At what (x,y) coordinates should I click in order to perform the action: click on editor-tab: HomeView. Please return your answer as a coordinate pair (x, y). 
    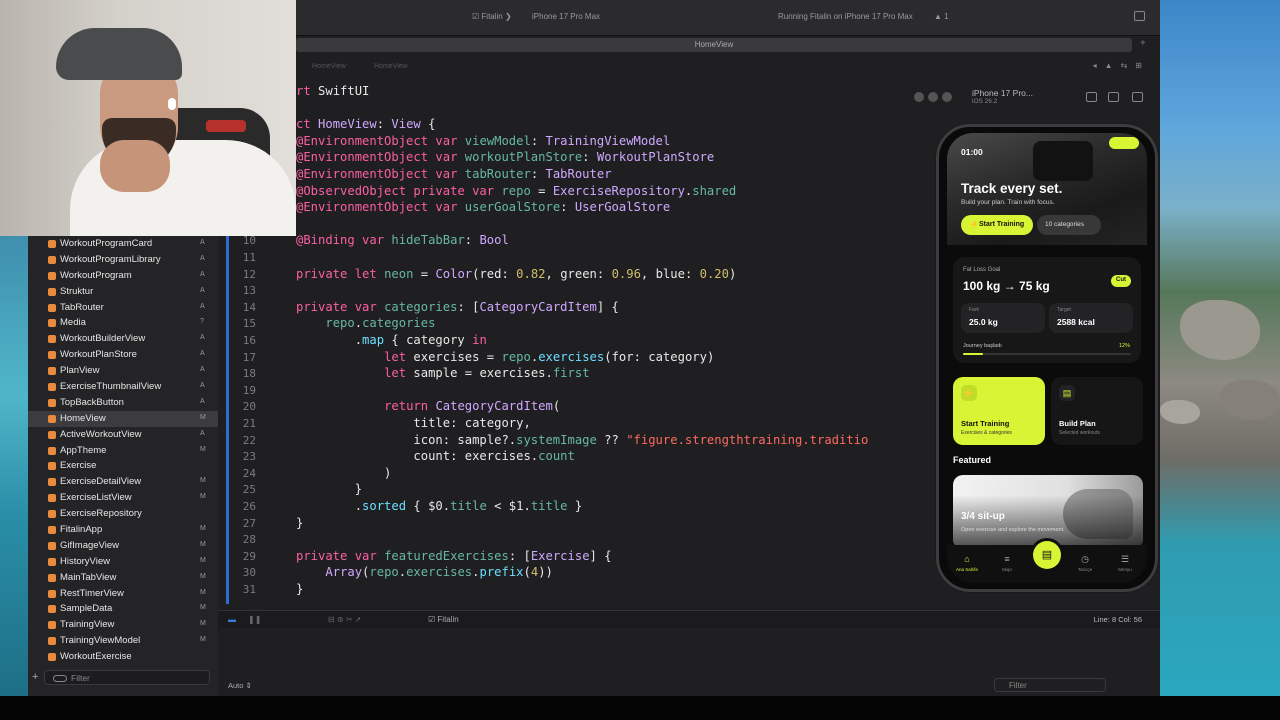
    Looking at the image, I should click on (714, 45).